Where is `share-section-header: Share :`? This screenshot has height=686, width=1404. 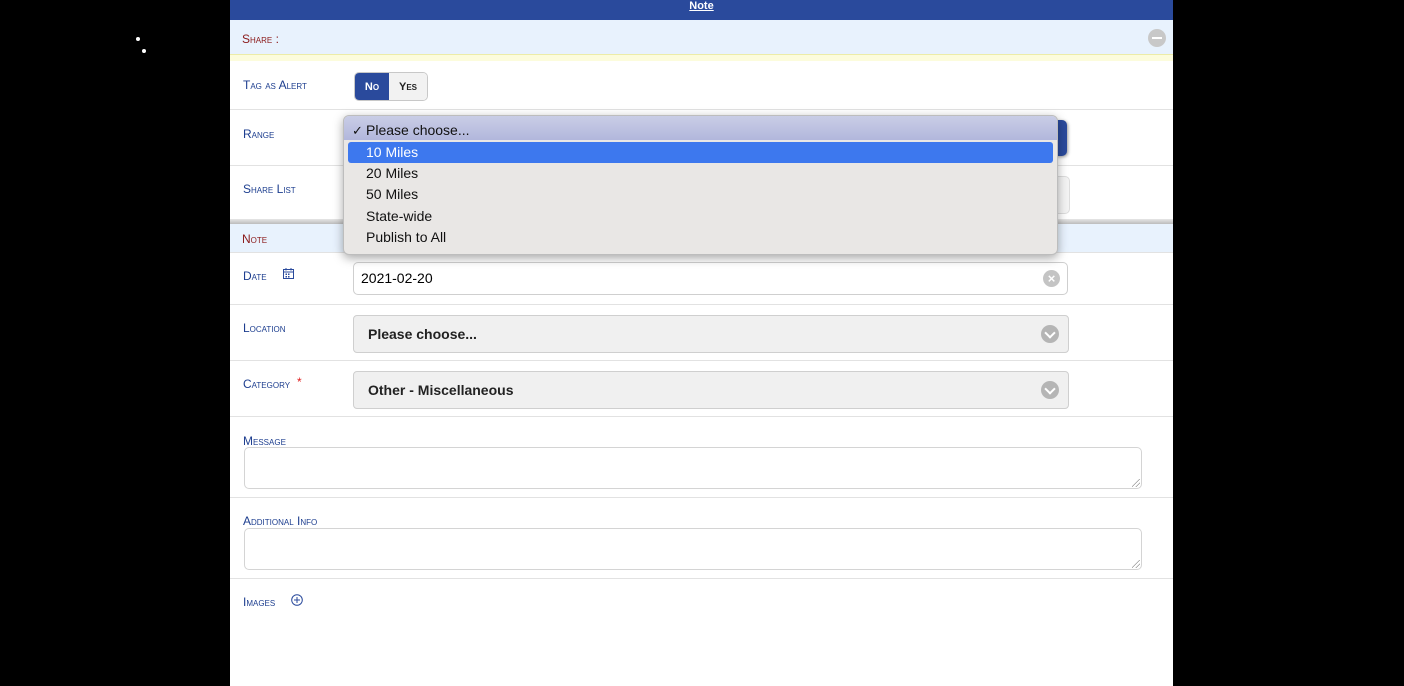
share-section-header: Share : is located at coordinates (701, 37).